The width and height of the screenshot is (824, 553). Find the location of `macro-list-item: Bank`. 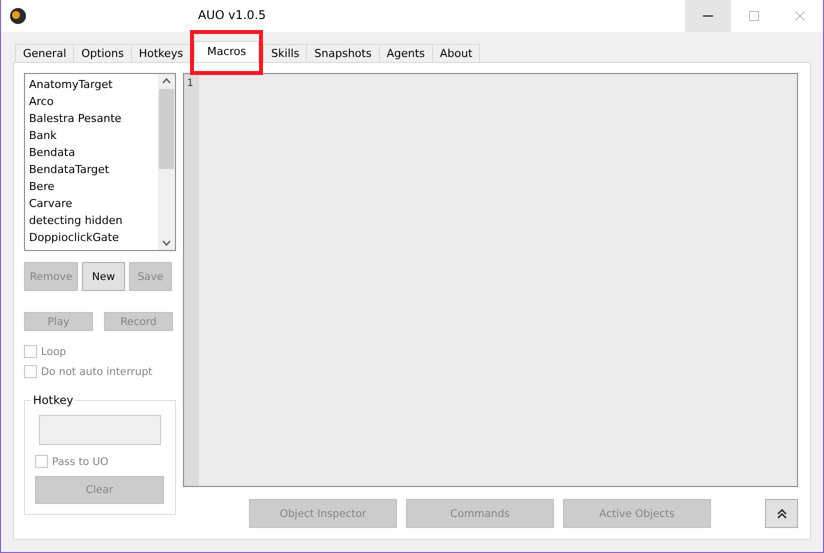

macro-list-item: Bank is located at coordinates (93, 135).